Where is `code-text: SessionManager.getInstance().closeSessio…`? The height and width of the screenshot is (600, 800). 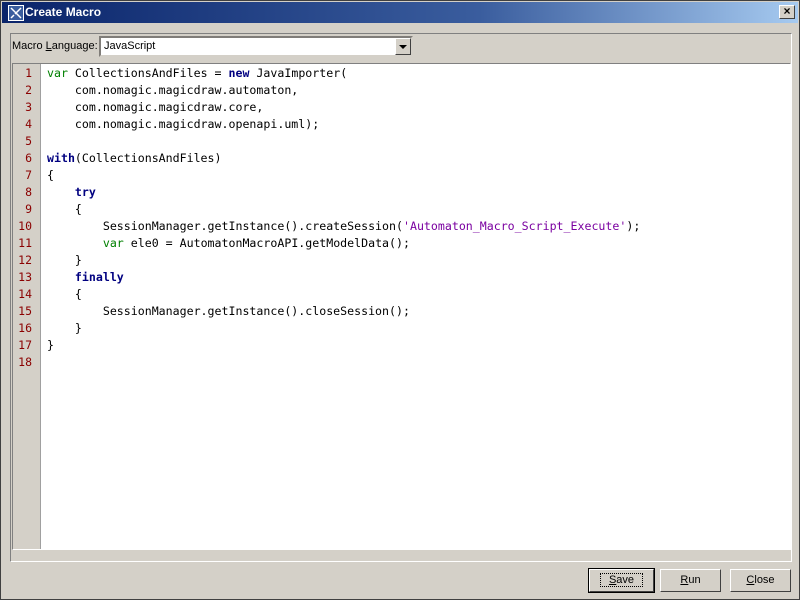 code-text: SessionManager.getInstance().closeSessio… is located at coordinates (228, 311).